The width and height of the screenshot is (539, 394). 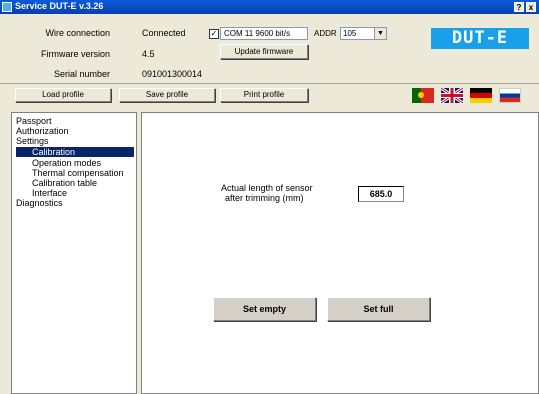 I want to click on sensor-length-field: 685.0, so click(x=381, y=194).